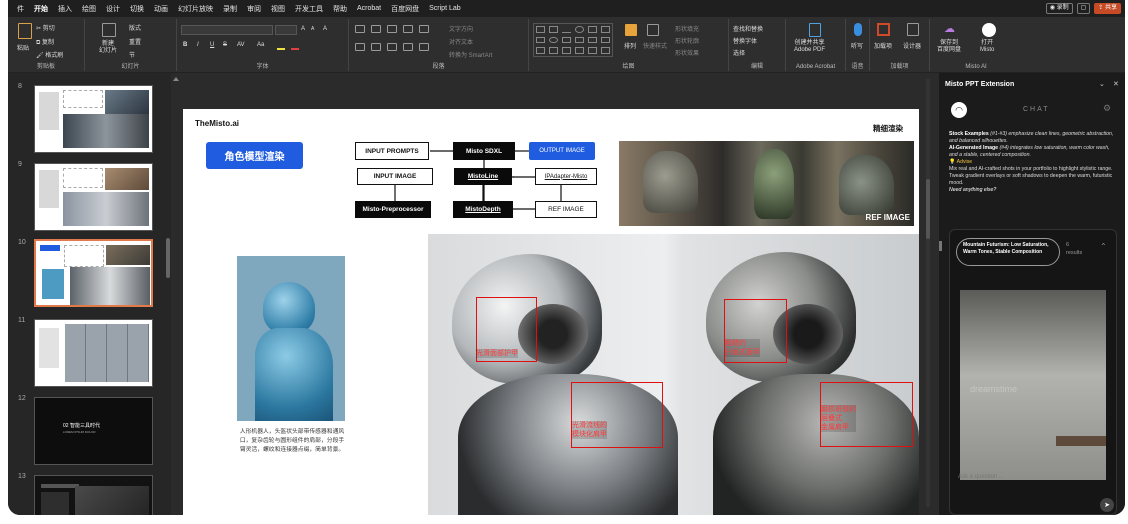  I want to click on align-center-icon, so click(376, 47).